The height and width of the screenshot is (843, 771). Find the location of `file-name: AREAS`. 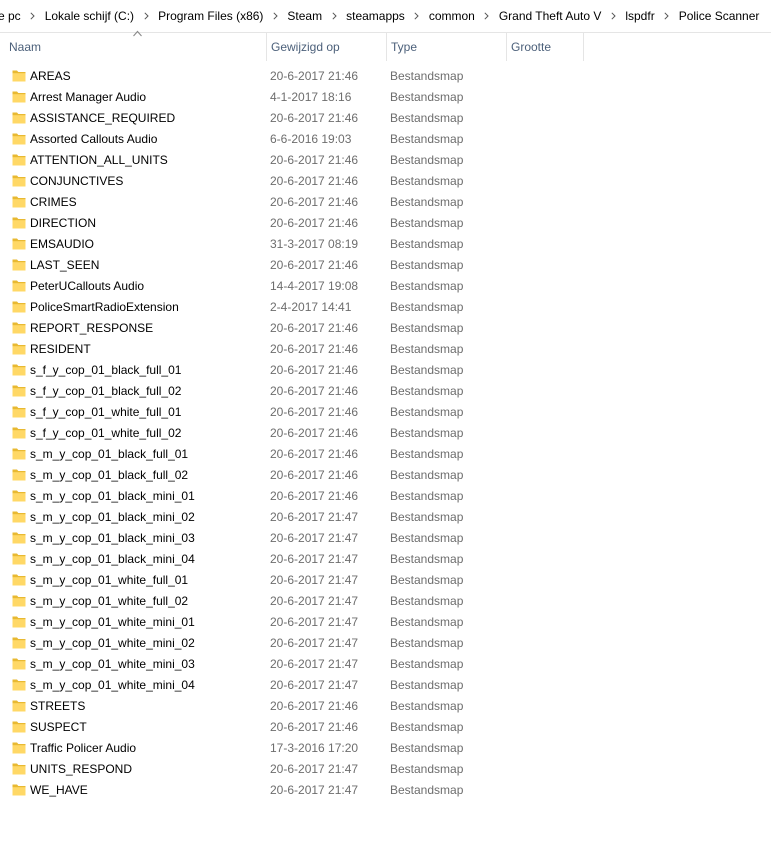

file-name: AREAS is located at coordinates (50, 76).